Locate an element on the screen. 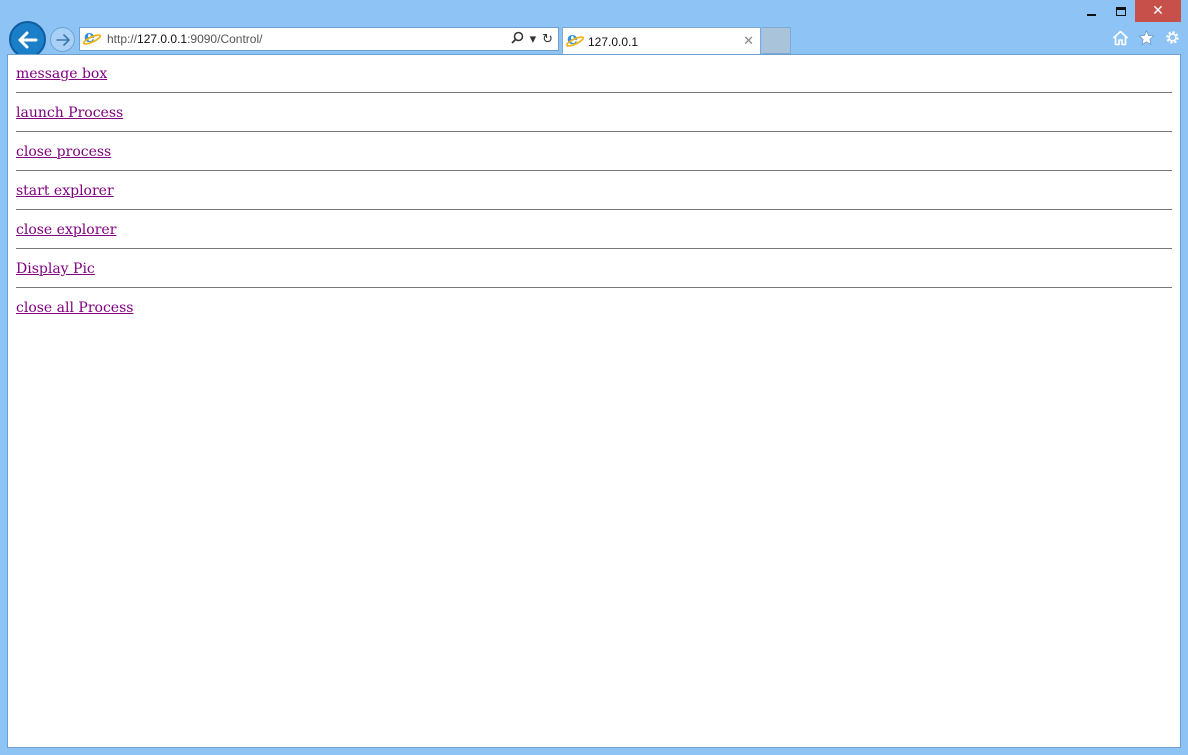 Image resolution: width=1188 pixels, height=755 pixels. search-icon is located at coordinates (517, 39).